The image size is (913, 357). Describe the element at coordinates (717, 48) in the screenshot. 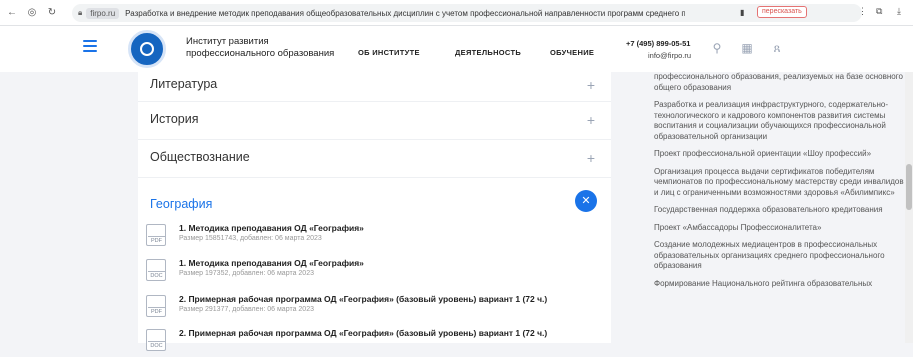

I see `search-icon: ⚲` at that location.